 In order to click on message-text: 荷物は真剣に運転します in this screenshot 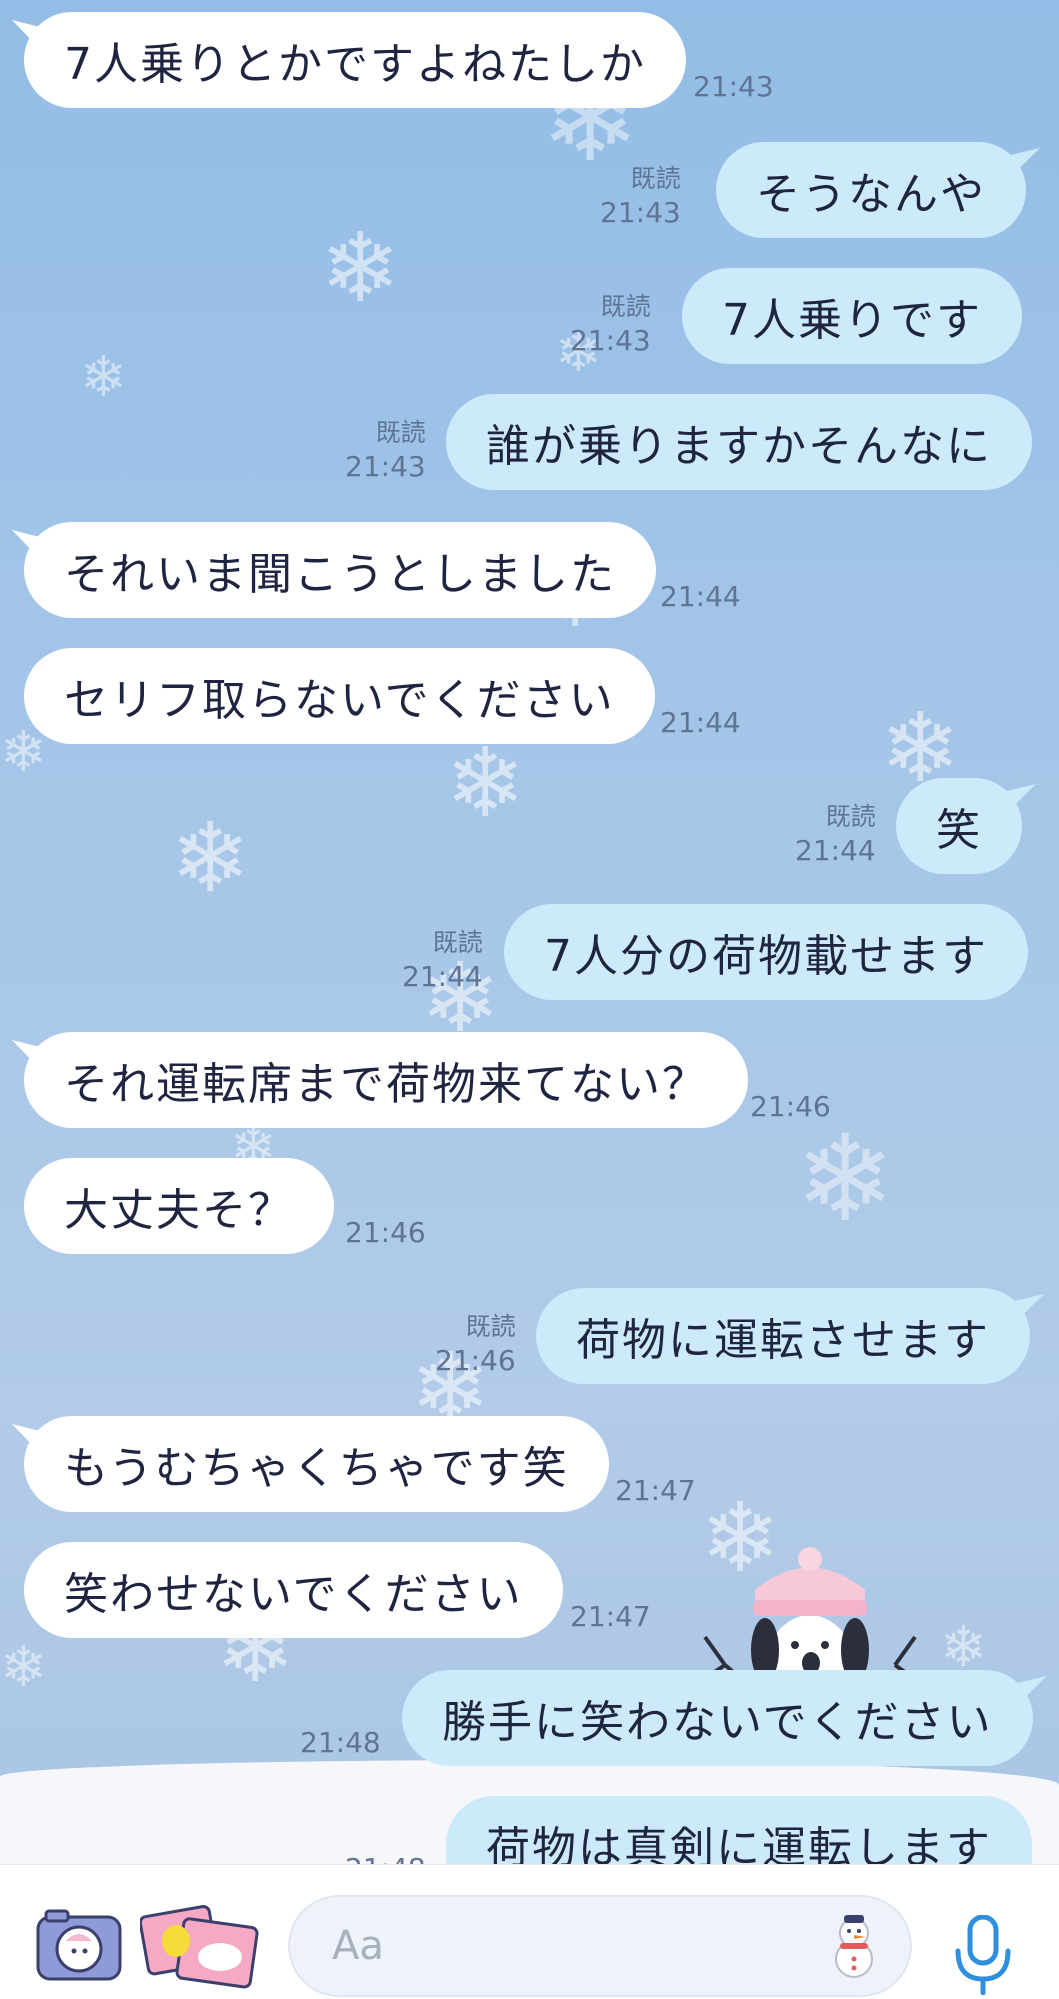, I will do `click(739, 1843)`.